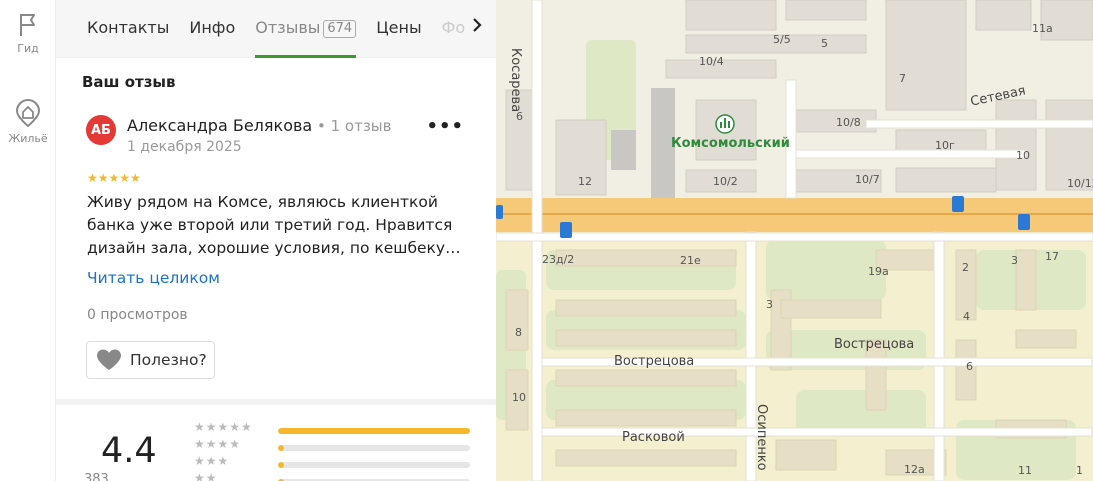  I want to click on map-house-number: 10/4, so click(711, 61).